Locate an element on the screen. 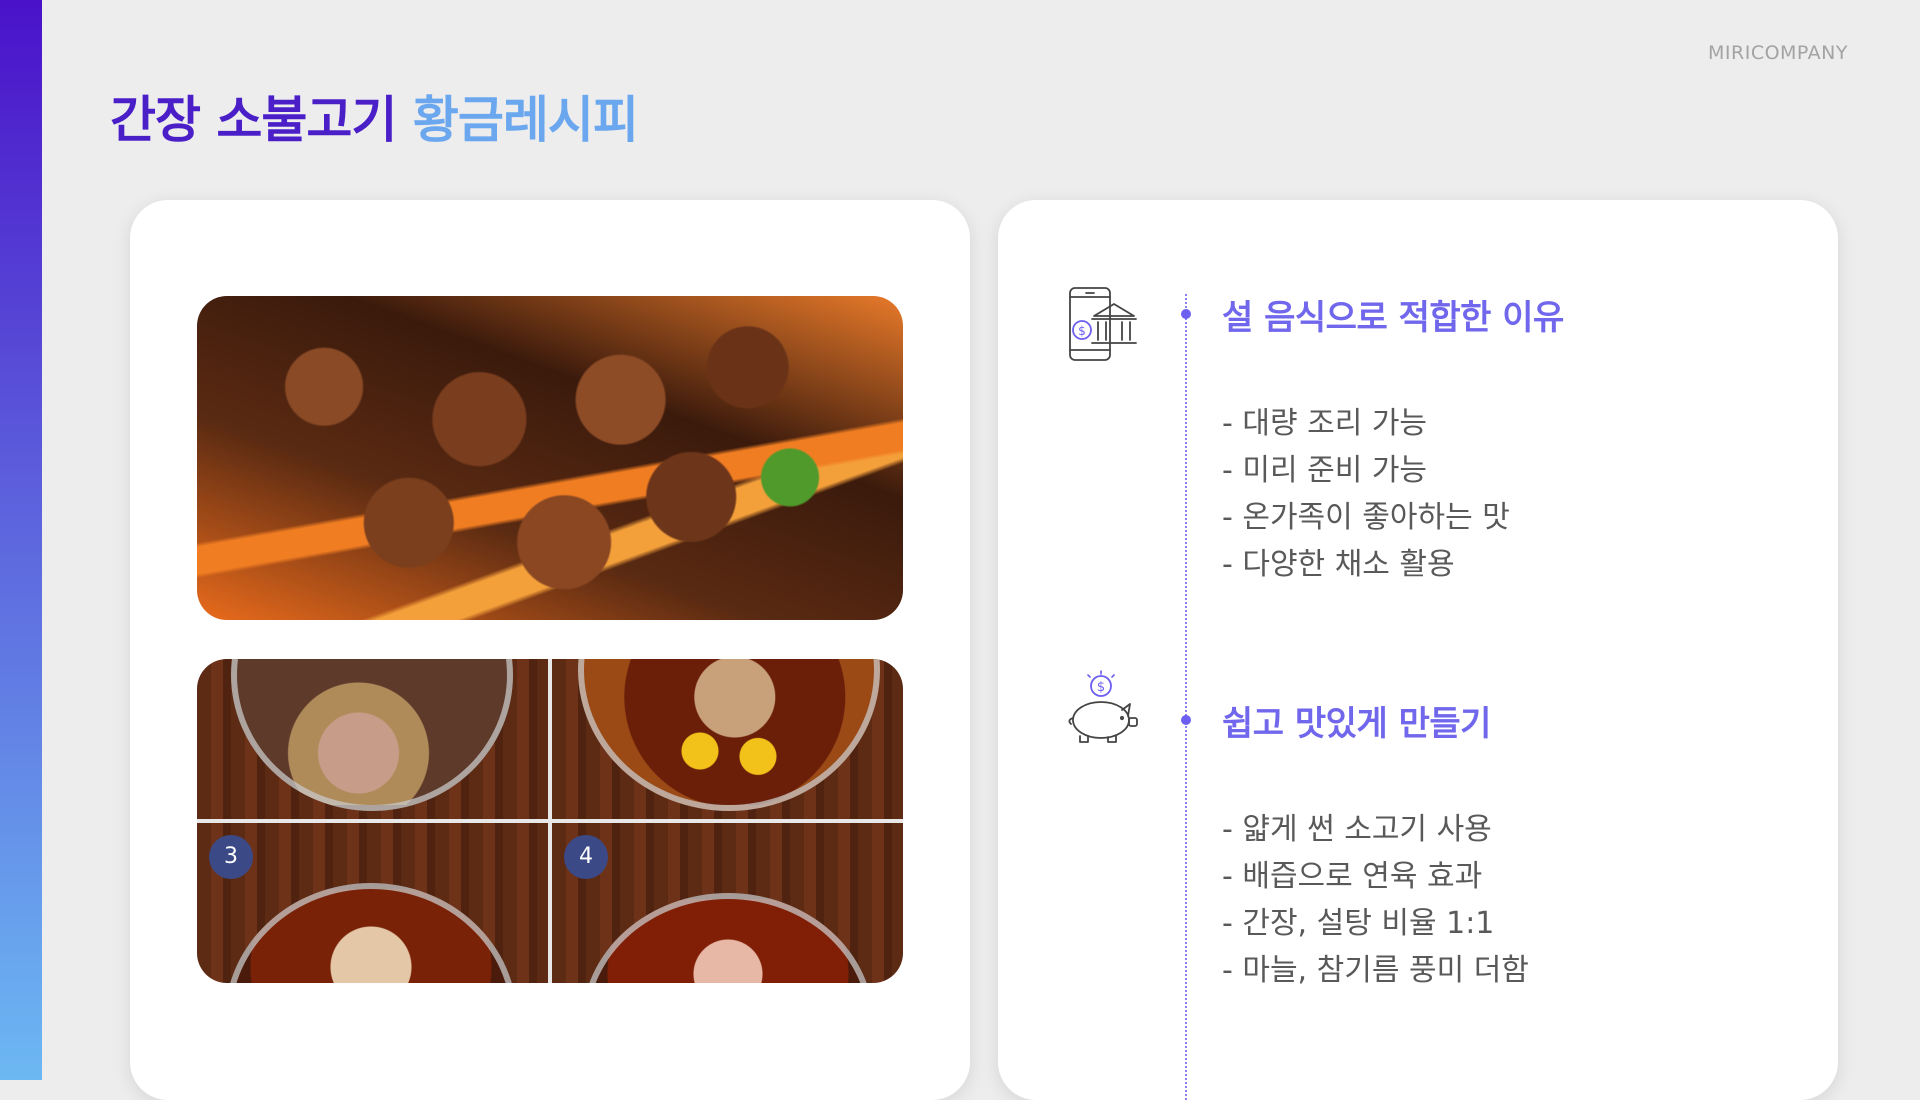 The height and width of the screenshot is (1100, 1920). title-part-2: 황금레시피 is located at coordinates (525, 120).